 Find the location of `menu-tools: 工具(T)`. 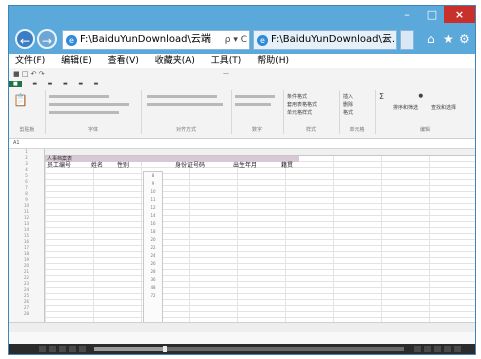

menu-tools: 工具(T) is located at coordinates (226, 61).